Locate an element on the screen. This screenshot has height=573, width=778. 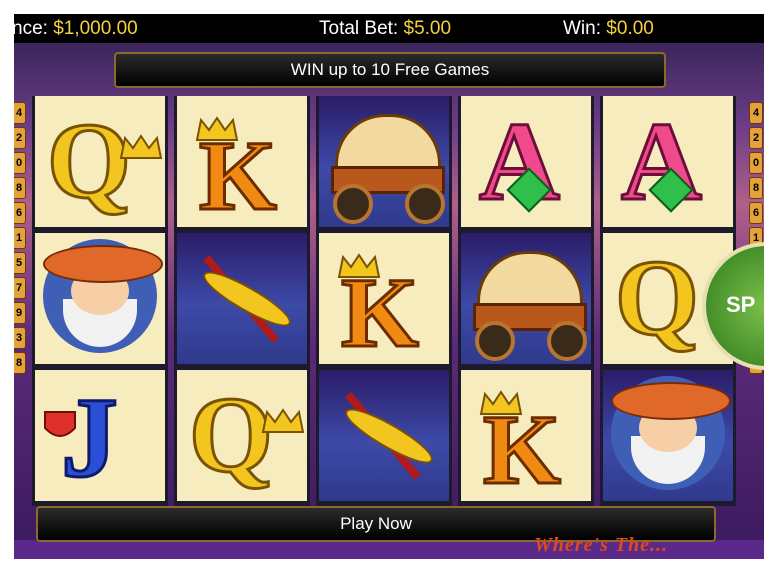
payline-marker: 9 is located at coordinates (20, 313).